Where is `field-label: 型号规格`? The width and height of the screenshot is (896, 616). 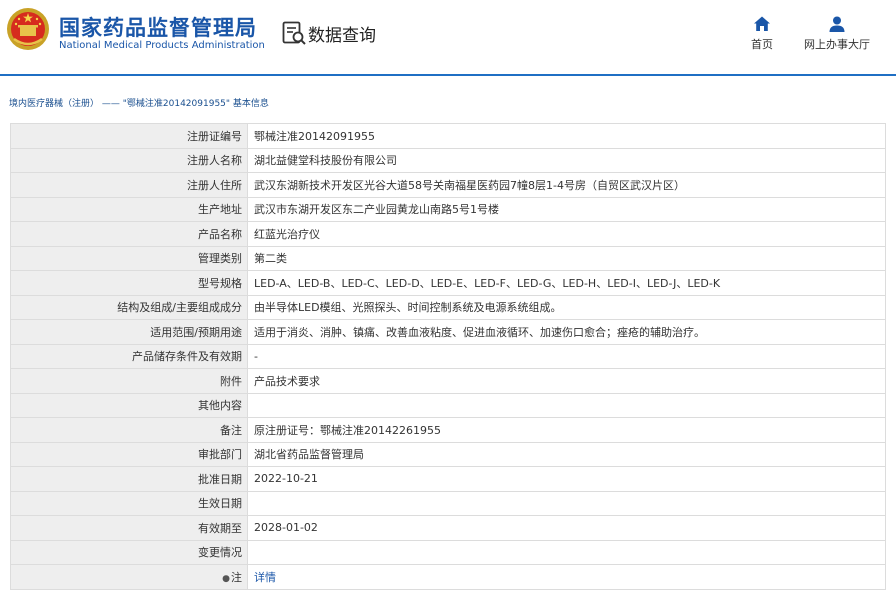
field-label: 型号规格 is located at coordinates (129, 283).